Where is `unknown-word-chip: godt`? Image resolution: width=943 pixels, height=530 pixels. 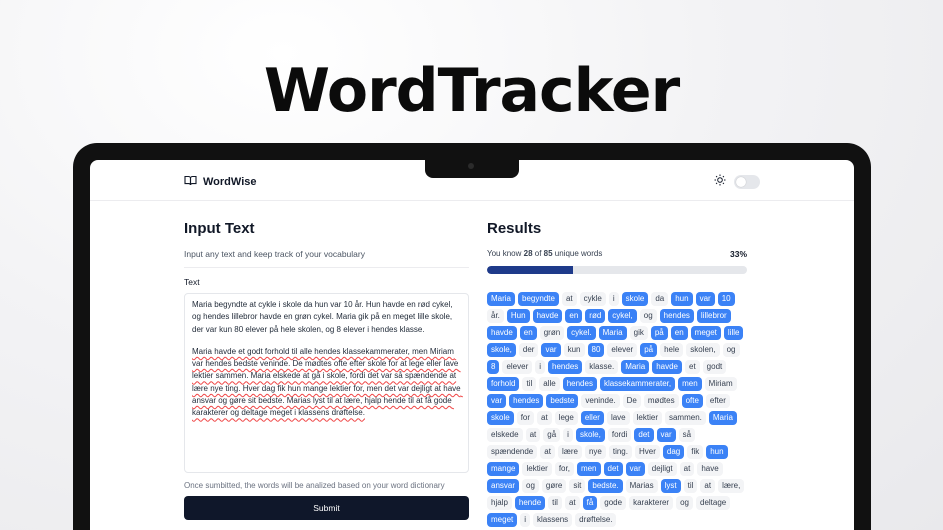 unknown-word-chip: godt is located at coordinates (714, 367).